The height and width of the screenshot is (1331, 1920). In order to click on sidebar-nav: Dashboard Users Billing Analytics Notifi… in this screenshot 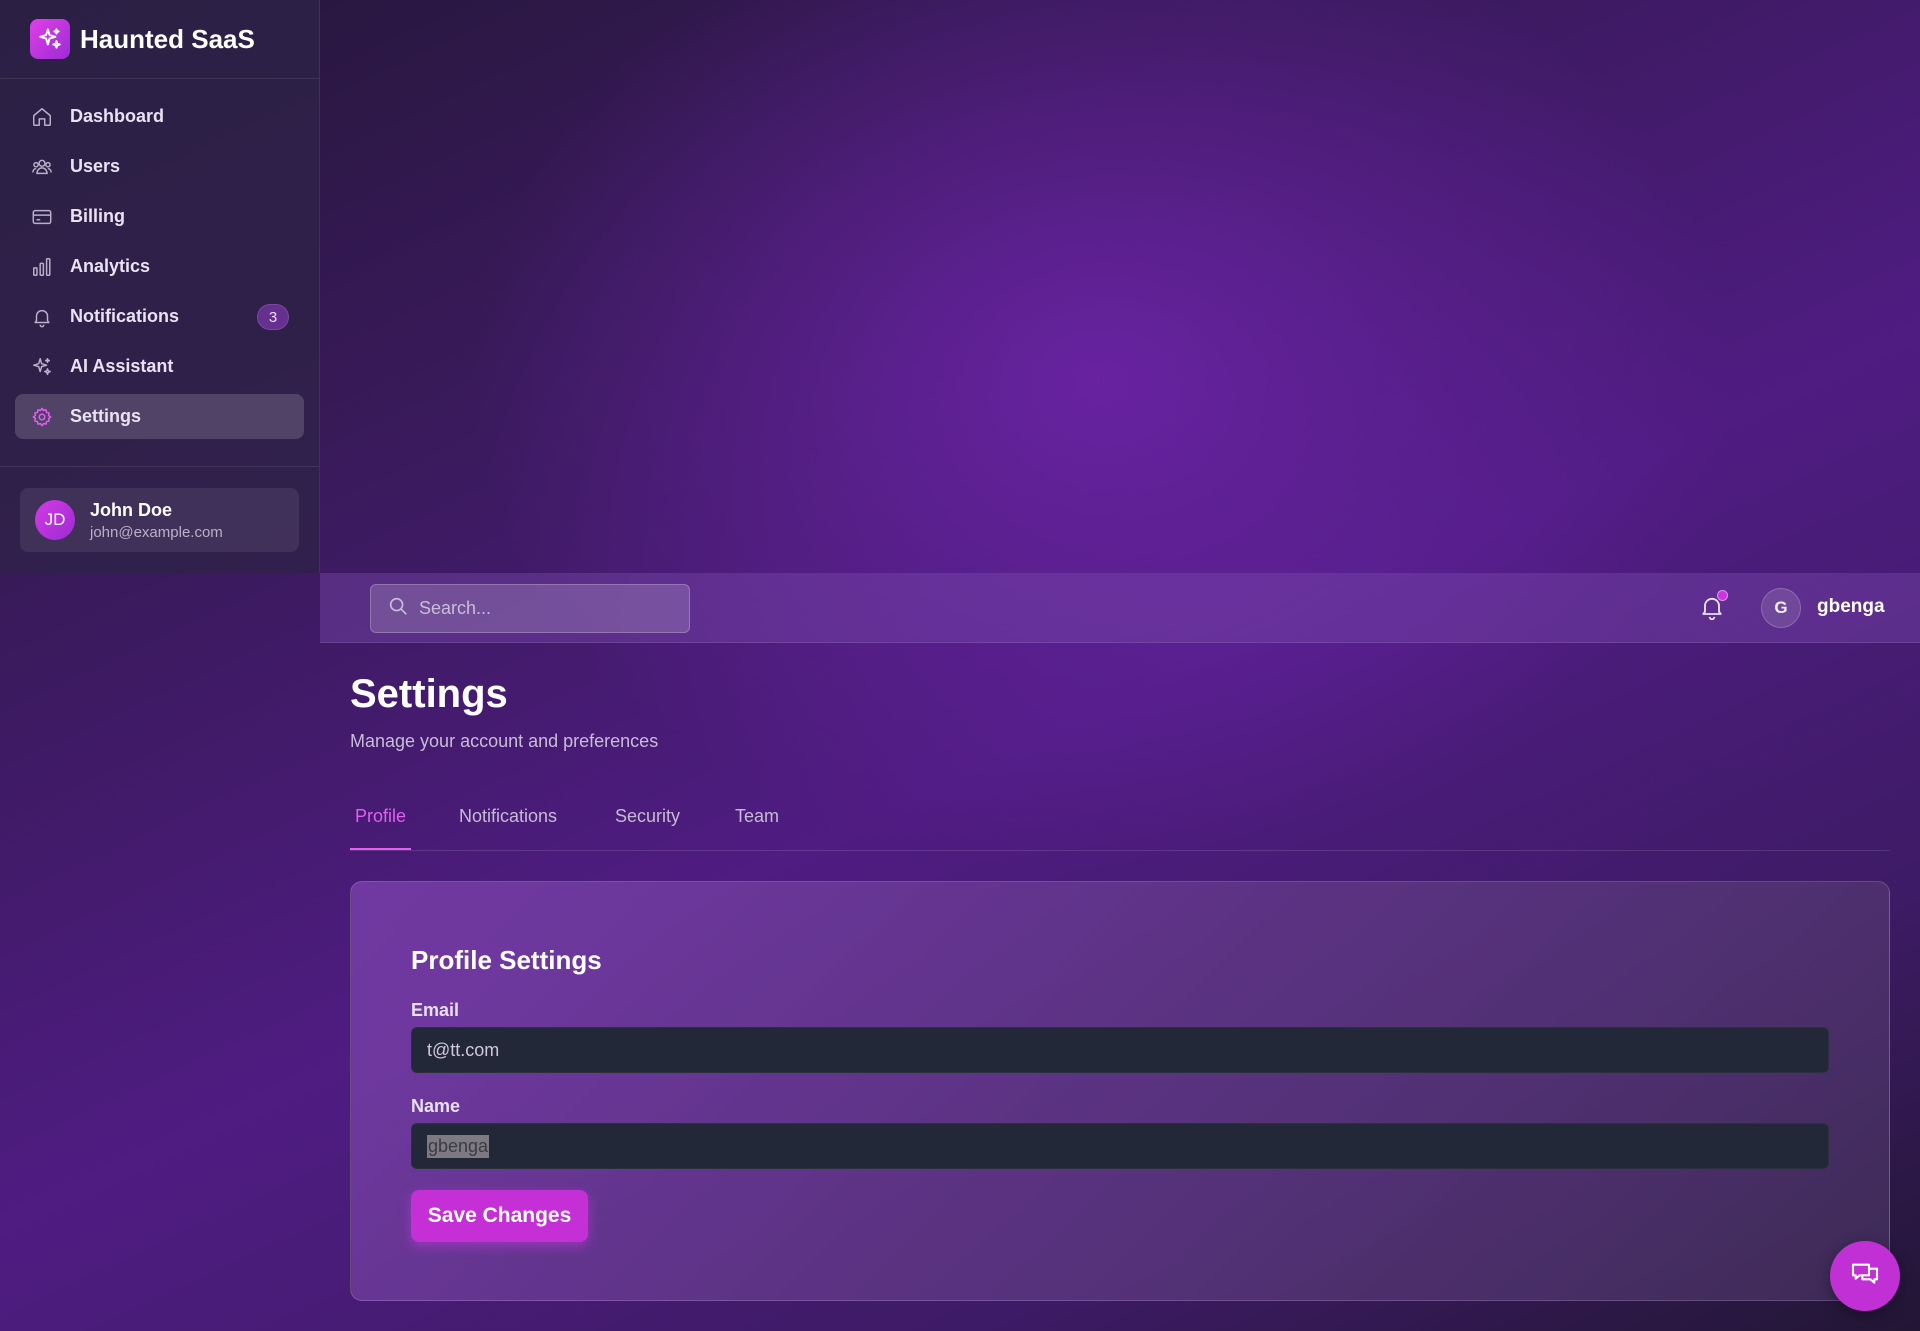, I will do `click(159, 273)`.